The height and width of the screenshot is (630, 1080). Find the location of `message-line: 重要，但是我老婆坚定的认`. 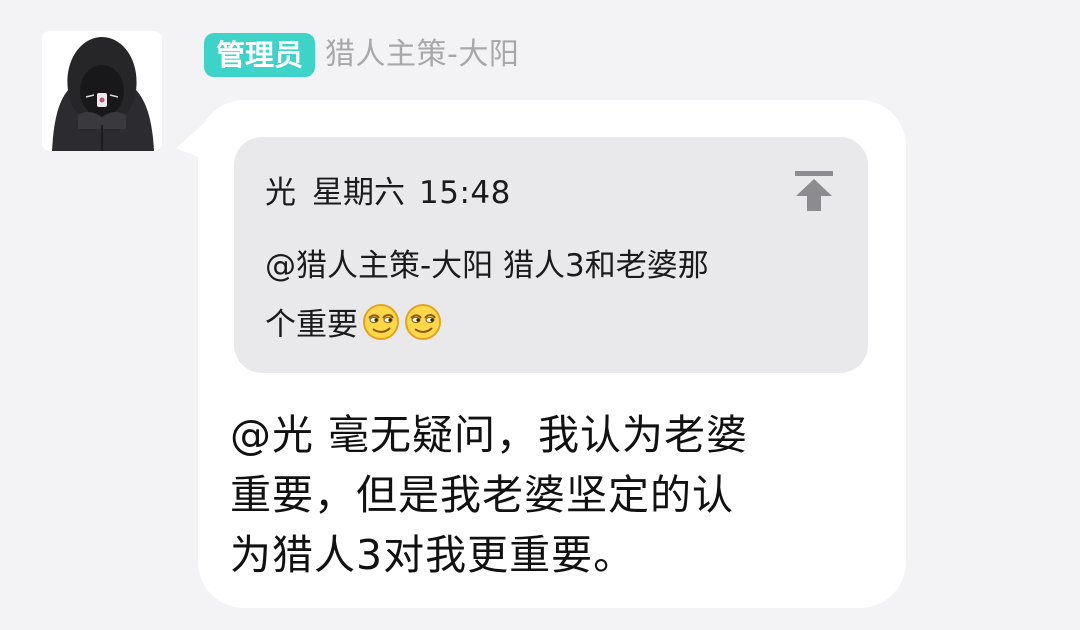

message-line: 重要，但是我老婆坚定的认 is located at coordinates (482, 495).